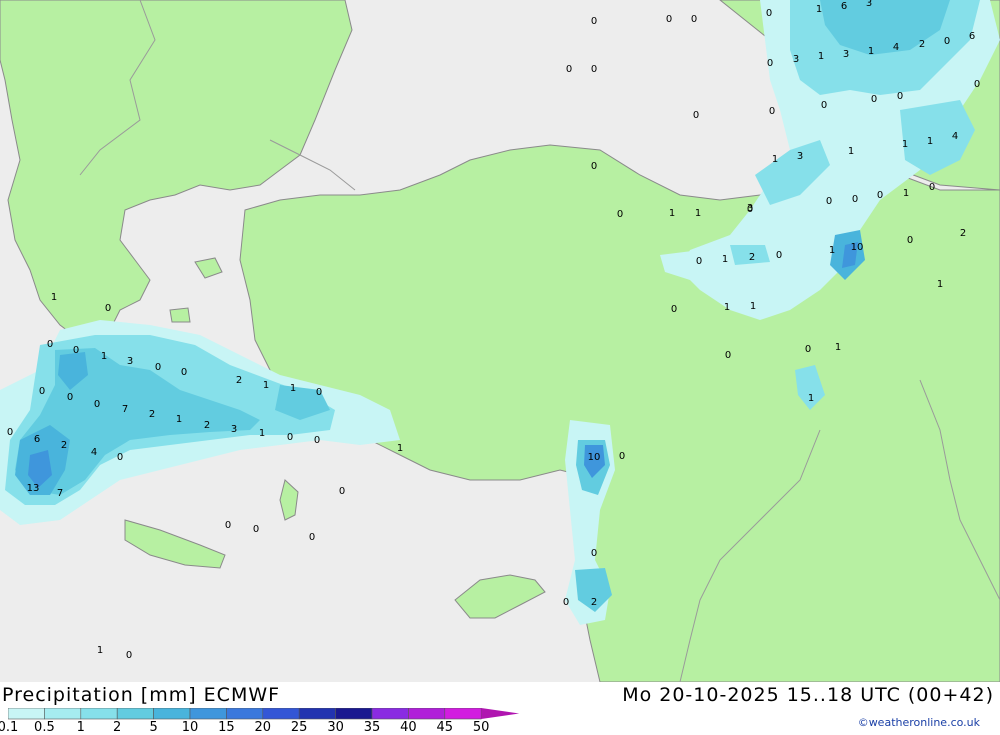  I want to click on precipitation-legend: 0.1 0.5 1 2 5 10 15 20 25 30 35 40 45 50, so click(264, 721).